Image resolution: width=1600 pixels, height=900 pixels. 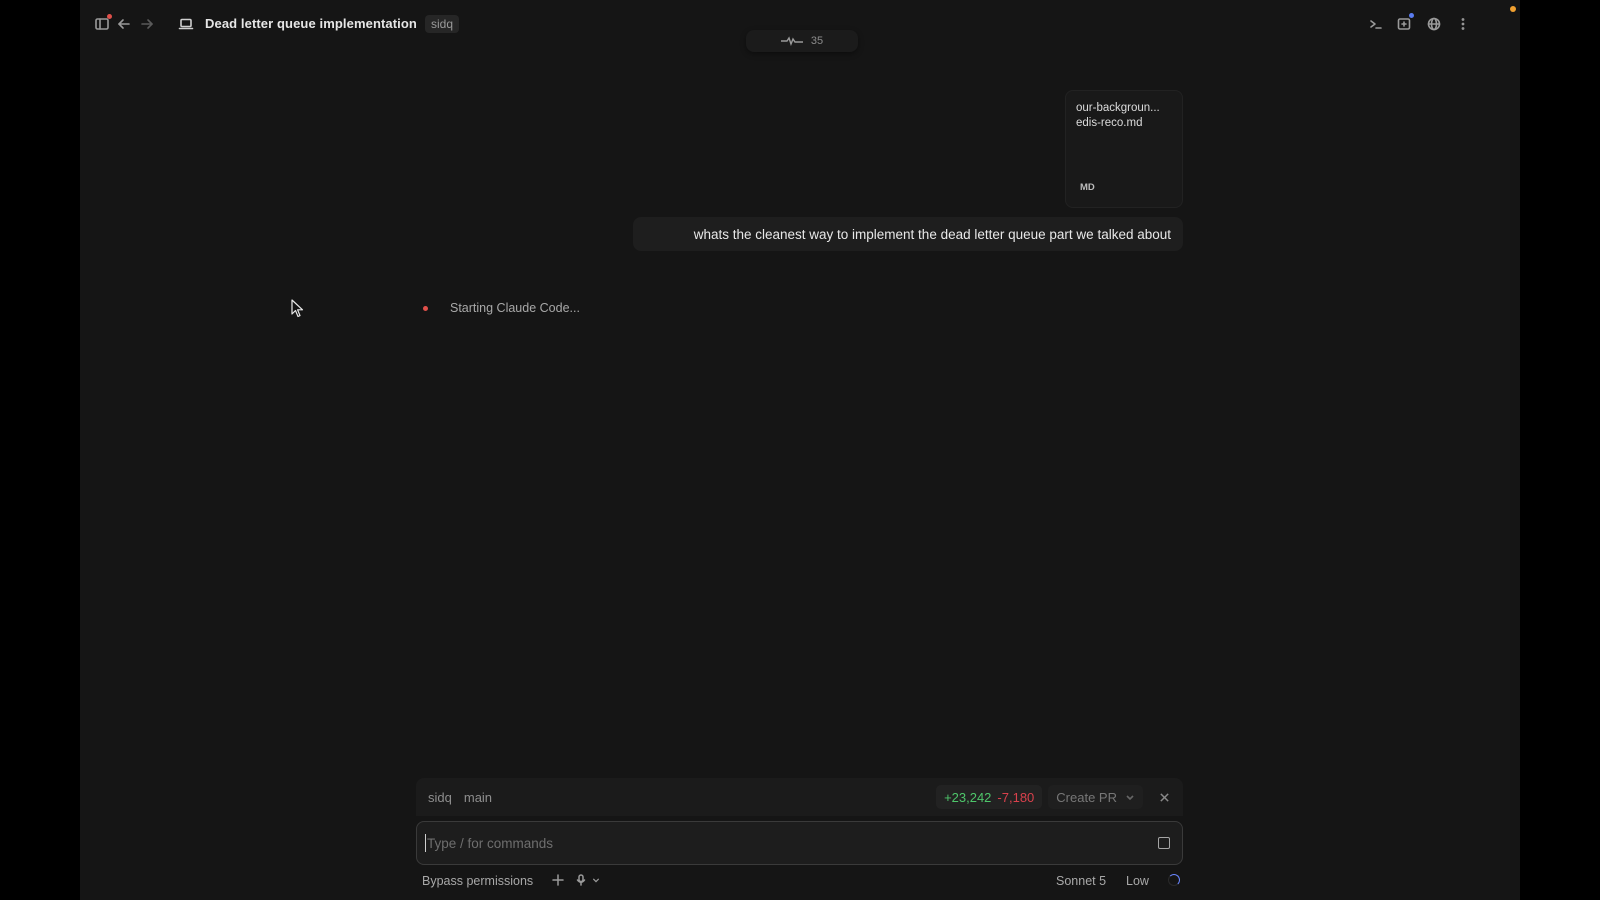 I want to click on stop-icon, so click(x=1164, y=843).